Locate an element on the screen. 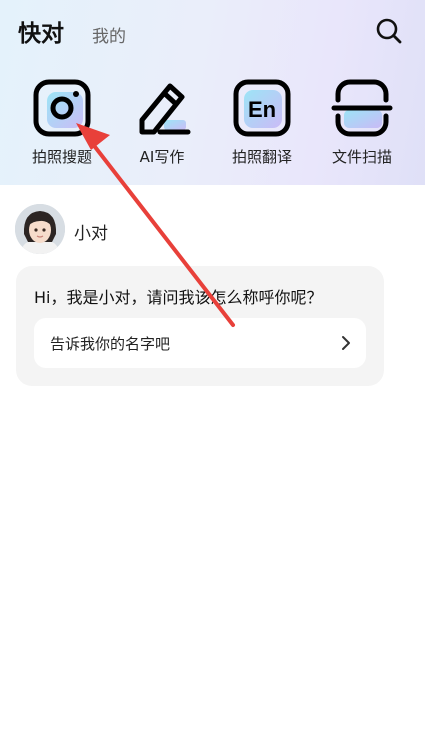 The width and height of the screenshot is (425, 750). avatar is located at coordinates (40, 229).